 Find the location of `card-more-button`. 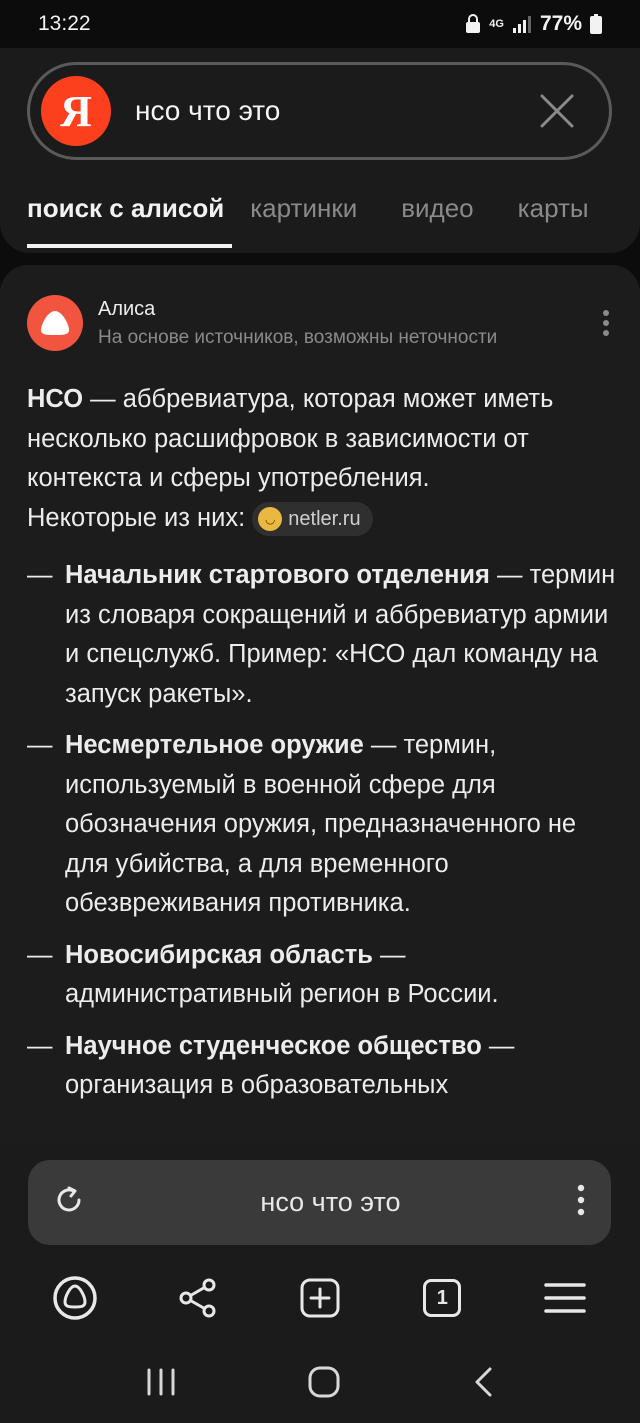

card-more-button is located at coordinates (606, 325).